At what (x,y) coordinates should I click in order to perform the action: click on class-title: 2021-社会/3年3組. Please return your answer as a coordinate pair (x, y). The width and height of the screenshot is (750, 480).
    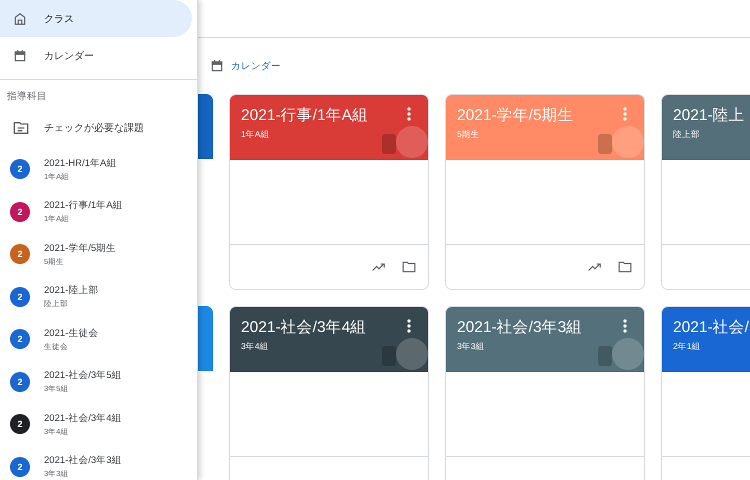
    Looking at the image, I should click on (545, 327).